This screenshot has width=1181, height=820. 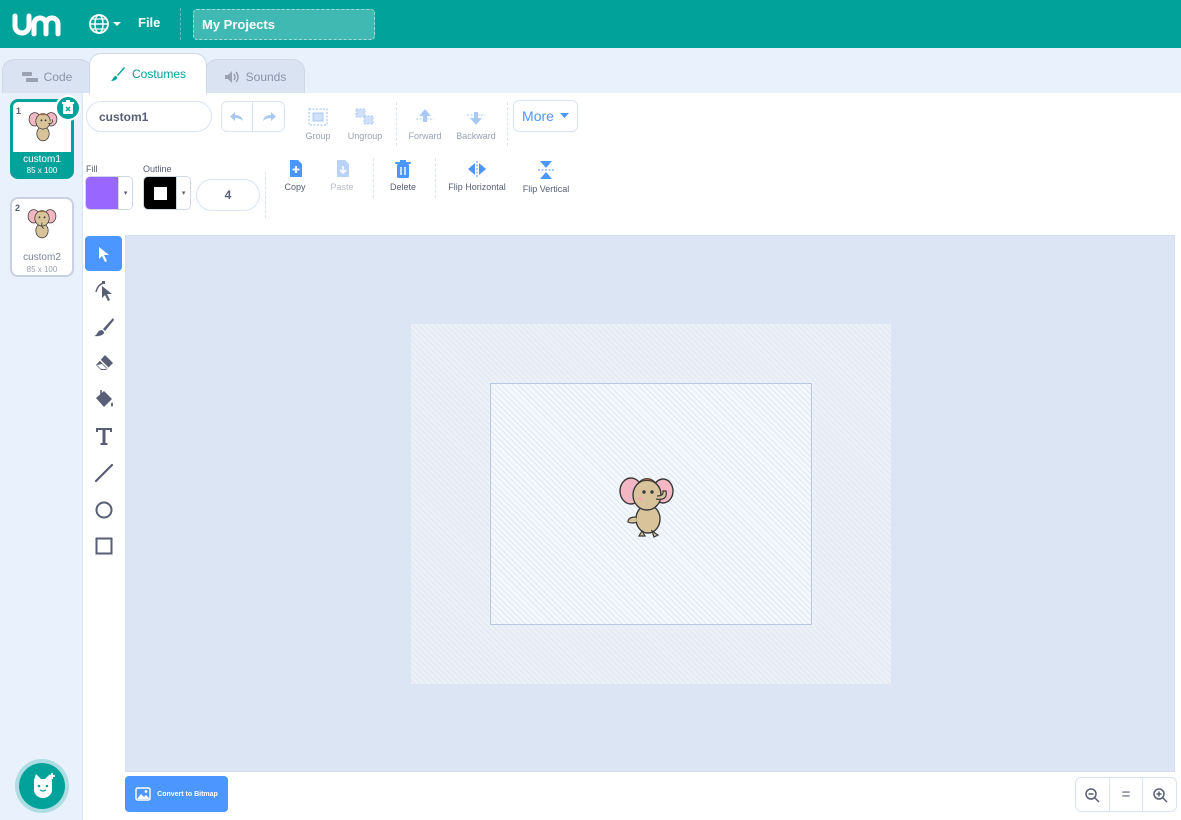 I want to click on zoom-reset-button: =, so click(x=1125, y=794).